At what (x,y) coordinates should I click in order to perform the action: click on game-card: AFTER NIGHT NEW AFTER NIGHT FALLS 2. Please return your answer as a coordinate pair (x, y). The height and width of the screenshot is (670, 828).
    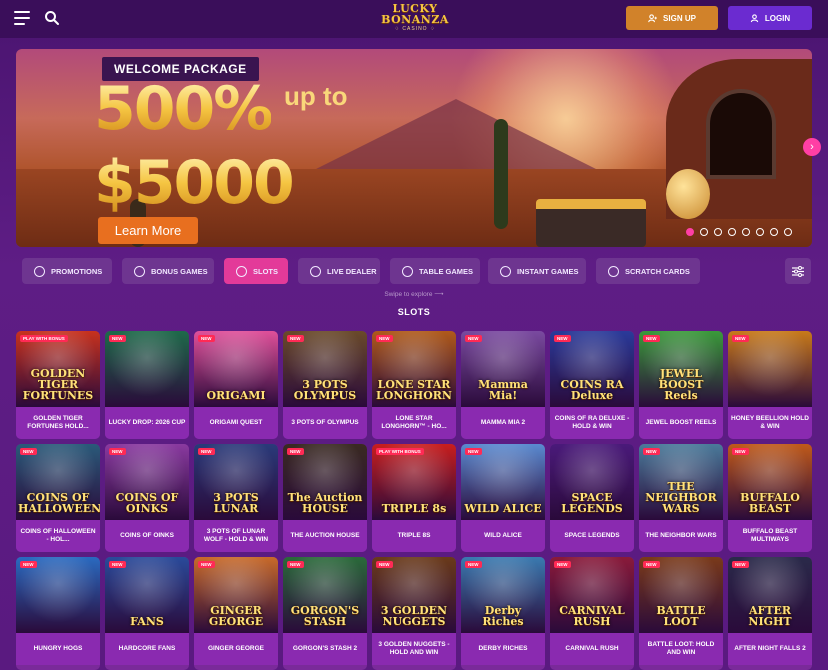
    Looking at the image, I should click on (770, 613).